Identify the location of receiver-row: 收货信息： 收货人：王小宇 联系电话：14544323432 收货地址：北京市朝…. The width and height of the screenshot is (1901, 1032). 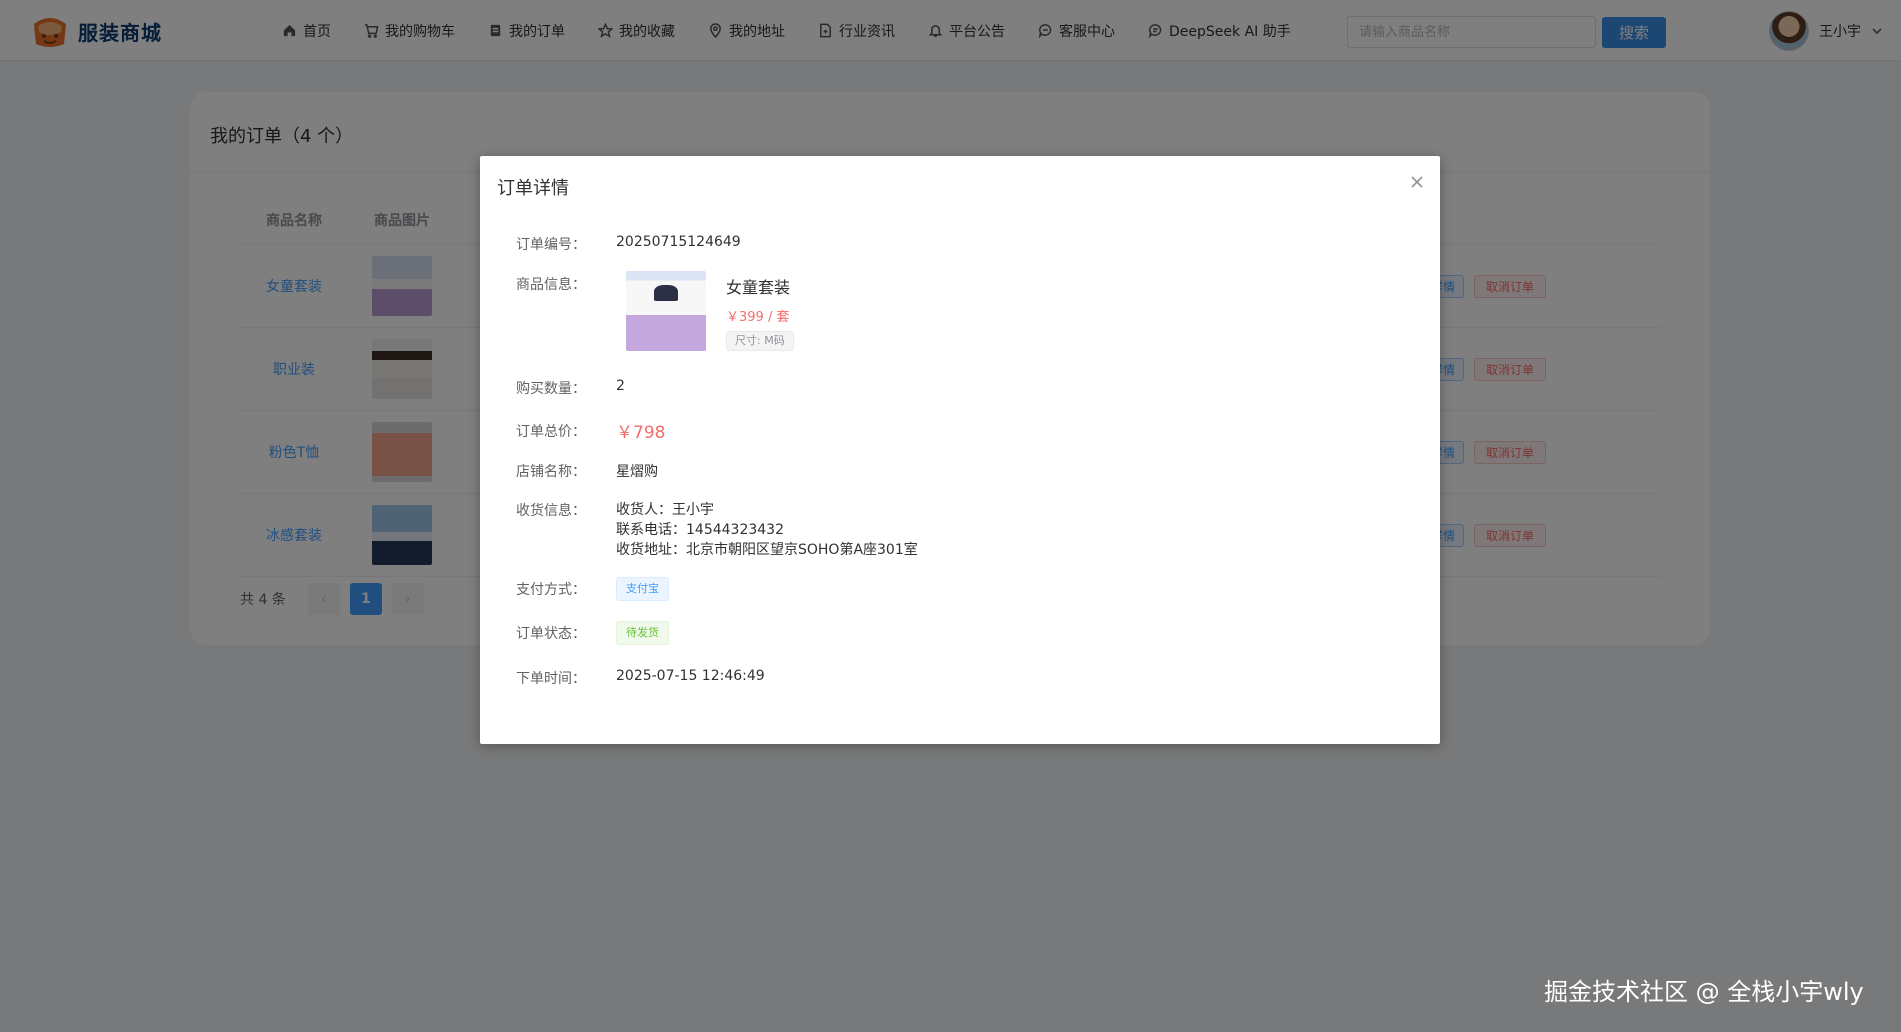
(717, 530).